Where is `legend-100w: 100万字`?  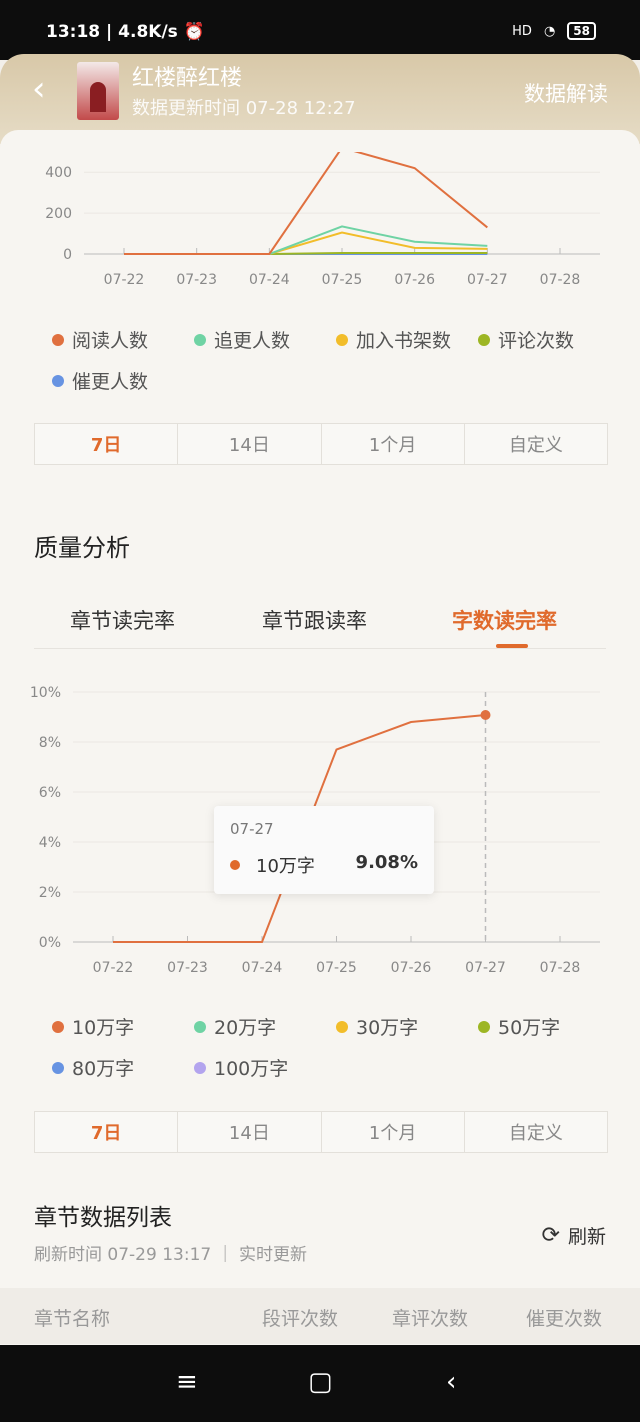 legend-100w: 100万字 is located at coordinates (241, 1067).